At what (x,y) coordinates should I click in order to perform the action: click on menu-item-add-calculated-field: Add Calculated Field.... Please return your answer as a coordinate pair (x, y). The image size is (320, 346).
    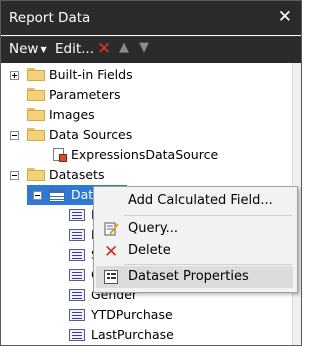
    Looking at the image, I should click on (194, 201).